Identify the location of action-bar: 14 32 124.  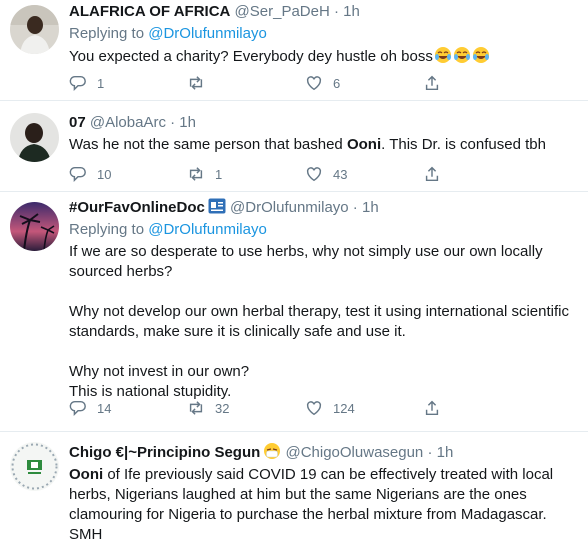
(289, 408).